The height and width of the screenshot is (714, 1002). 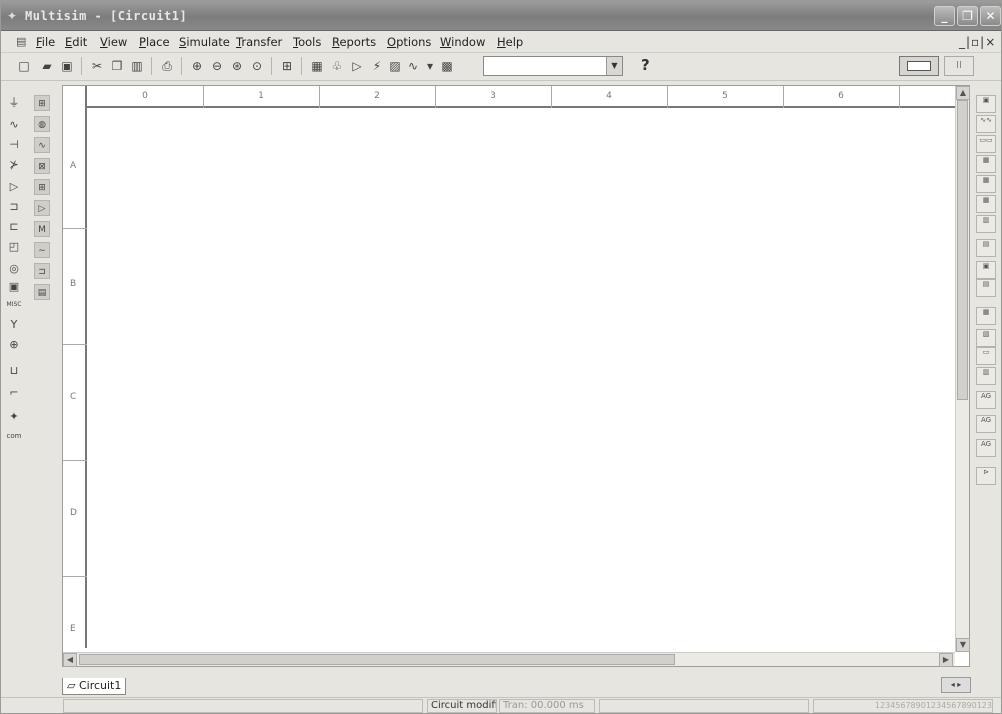 What do you see at coordinates (14, 345) in the screenshot?
I see `electromech-icon: ⊕` at bounding box center [14, 345].